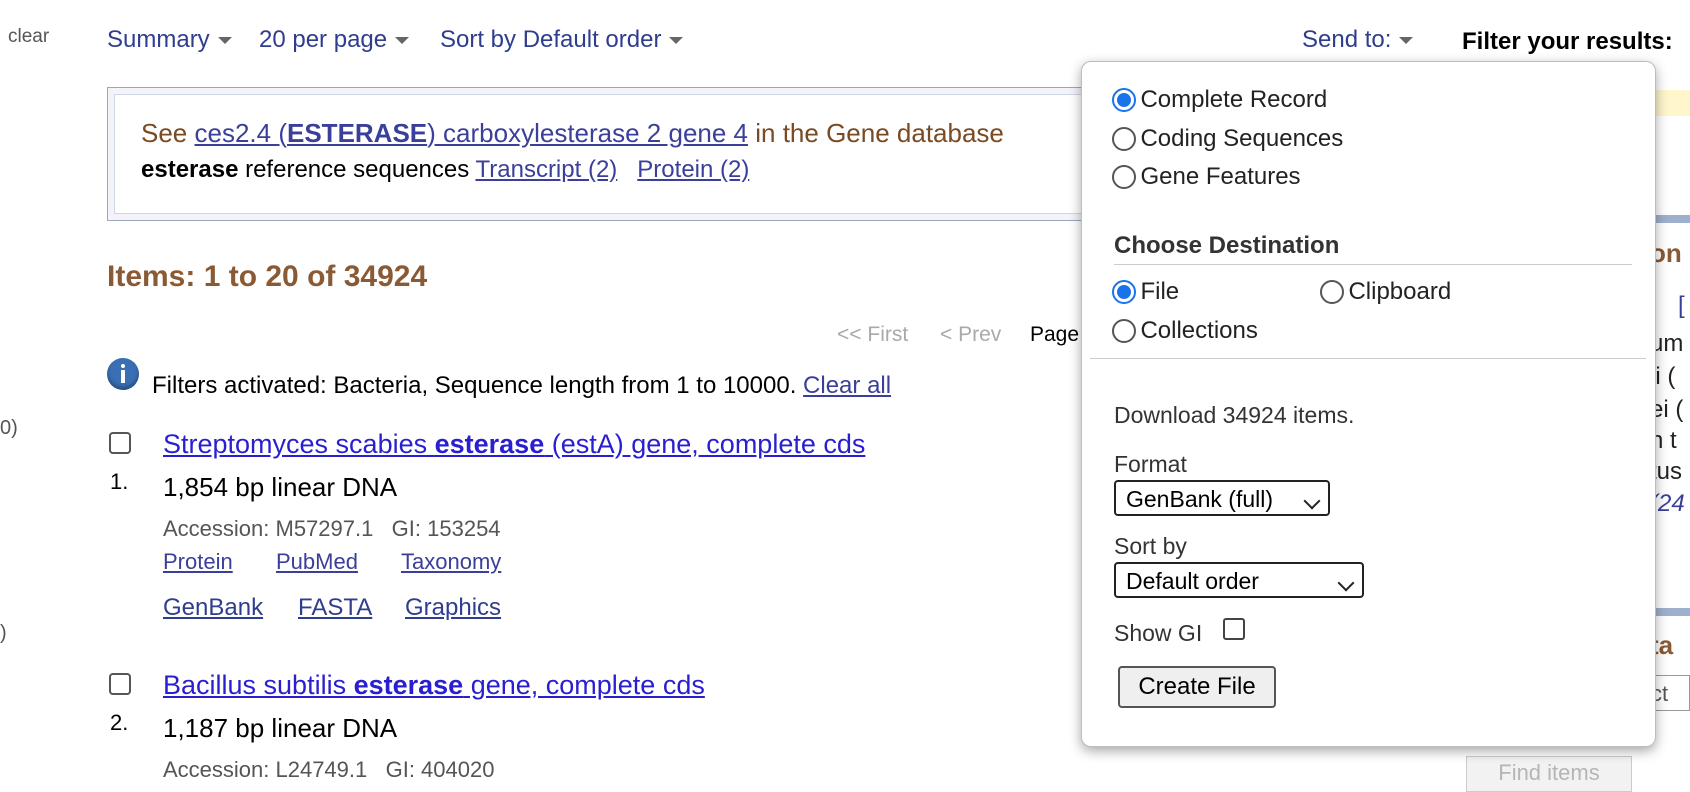  What do you see at coordinates (1242, 138) in the screenshot?
I see `option-label: Coding Sequences` at bounding box center [1242, 138].